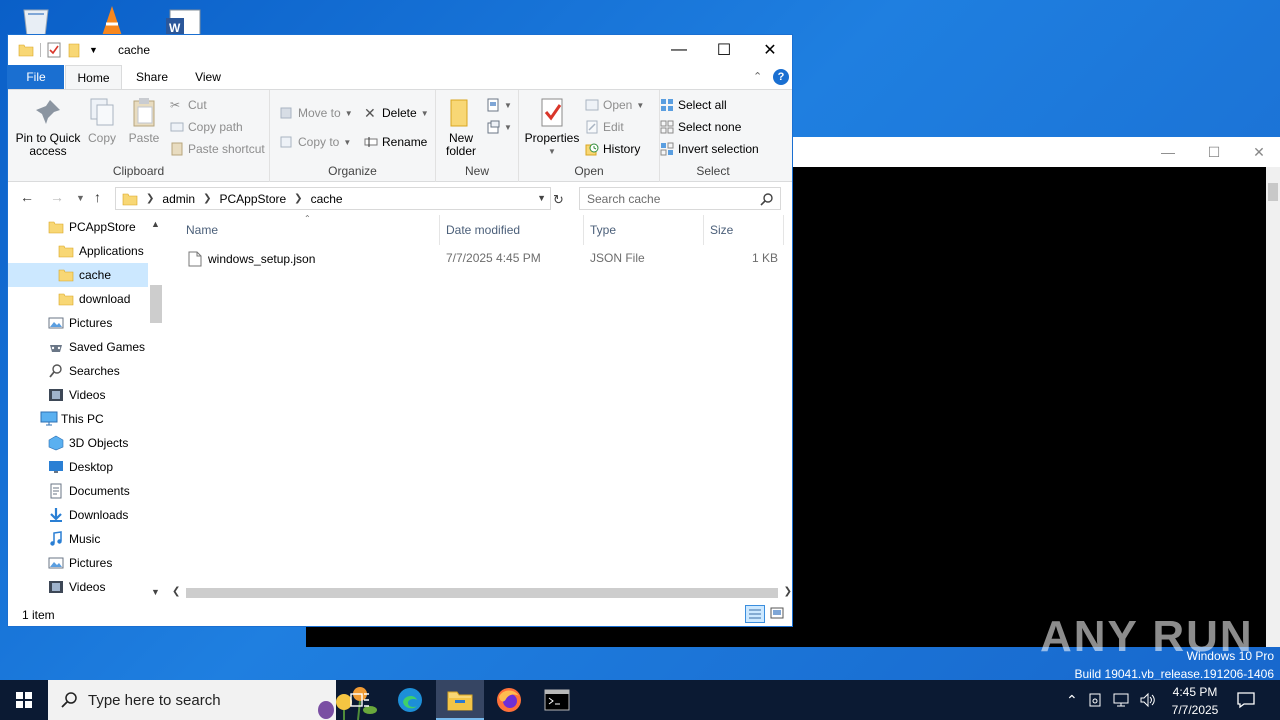 This screenshot has width=1280, height=720. I want to click on address-bar: ❯ admin ❯ PCAppStore ❯ cache ▼, so click(333, 198).